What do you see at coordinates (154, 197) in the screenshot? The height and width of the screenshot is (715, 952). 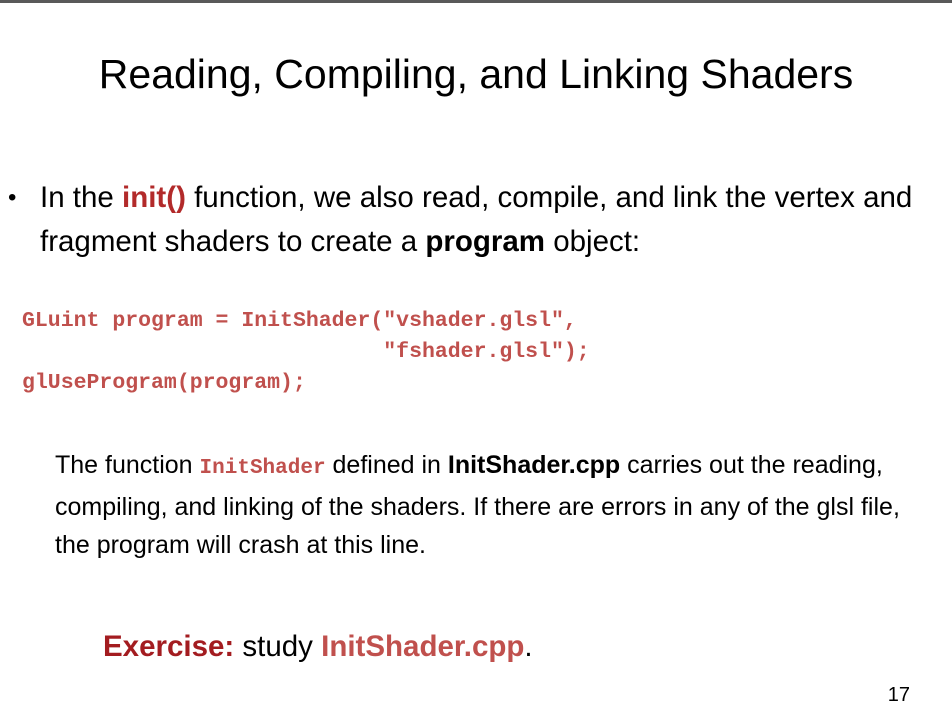 I see `init-function-name: init()` at bounding box center [154, 197].